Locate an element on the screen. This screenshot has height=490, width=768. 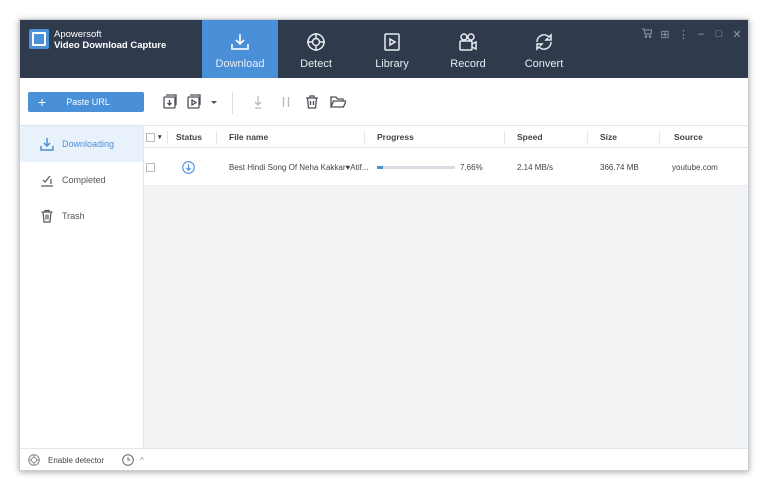
header-source: Source is located at coordinates (688, 137).